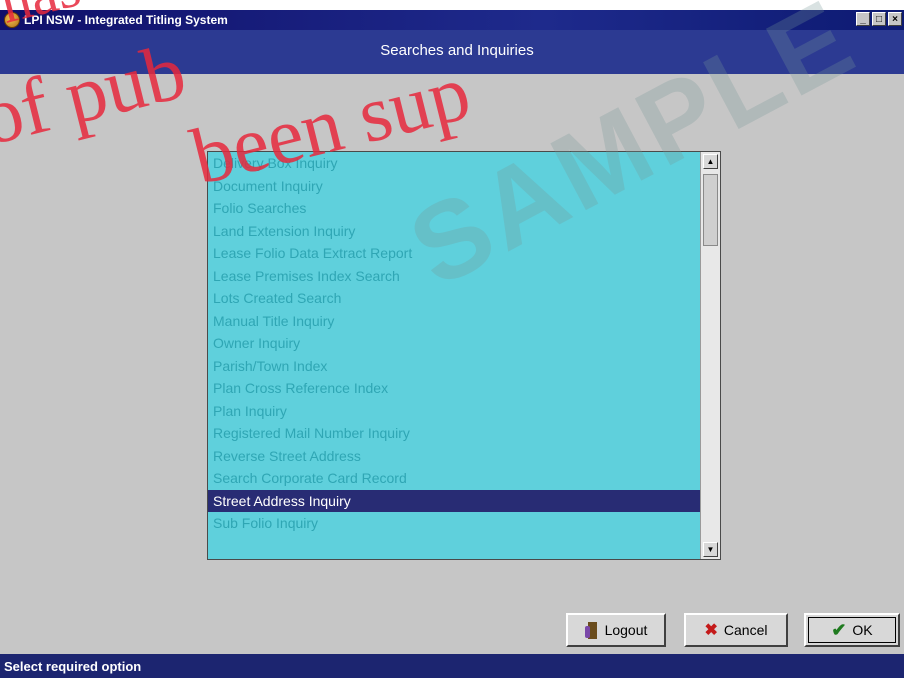  What do you see at coordinates (710, 355) in the screenshot?
I see `vertical-scrollbar: ▲ ▼` at bounding box center [710, 355].